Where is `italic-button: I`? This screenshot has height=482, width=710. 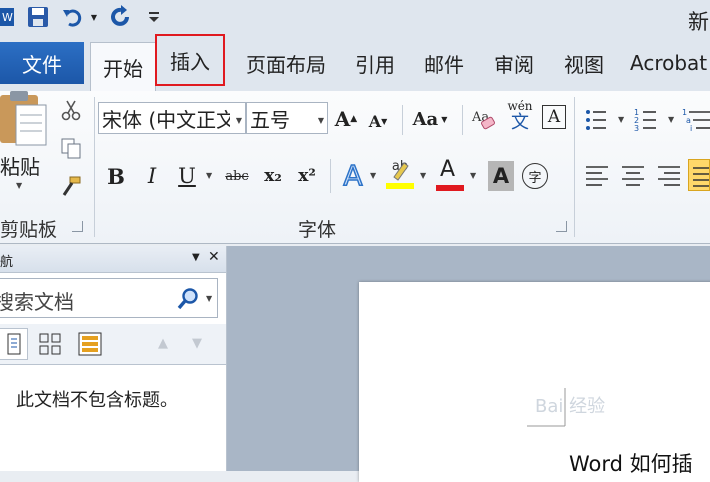 italic-button: I is located at coordinates (152, 176).